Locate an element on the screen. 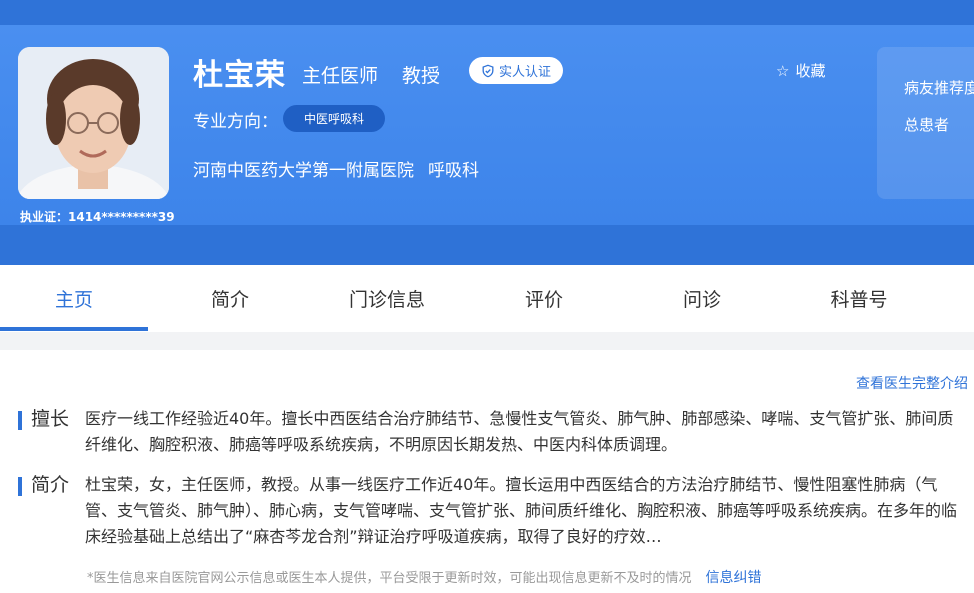 This screenshot has width=974, height=593. expertise-label: 擅长 is located at coordinates (50, 419).